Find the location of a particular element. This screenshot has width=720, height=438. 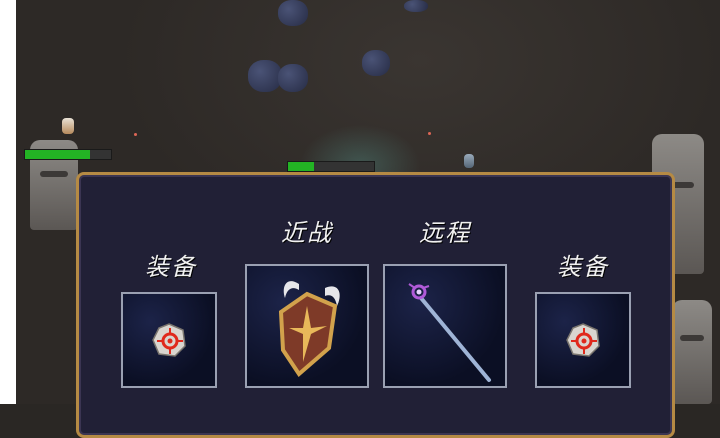

ranged-label: 远程 is located at coordinates (445, 233).